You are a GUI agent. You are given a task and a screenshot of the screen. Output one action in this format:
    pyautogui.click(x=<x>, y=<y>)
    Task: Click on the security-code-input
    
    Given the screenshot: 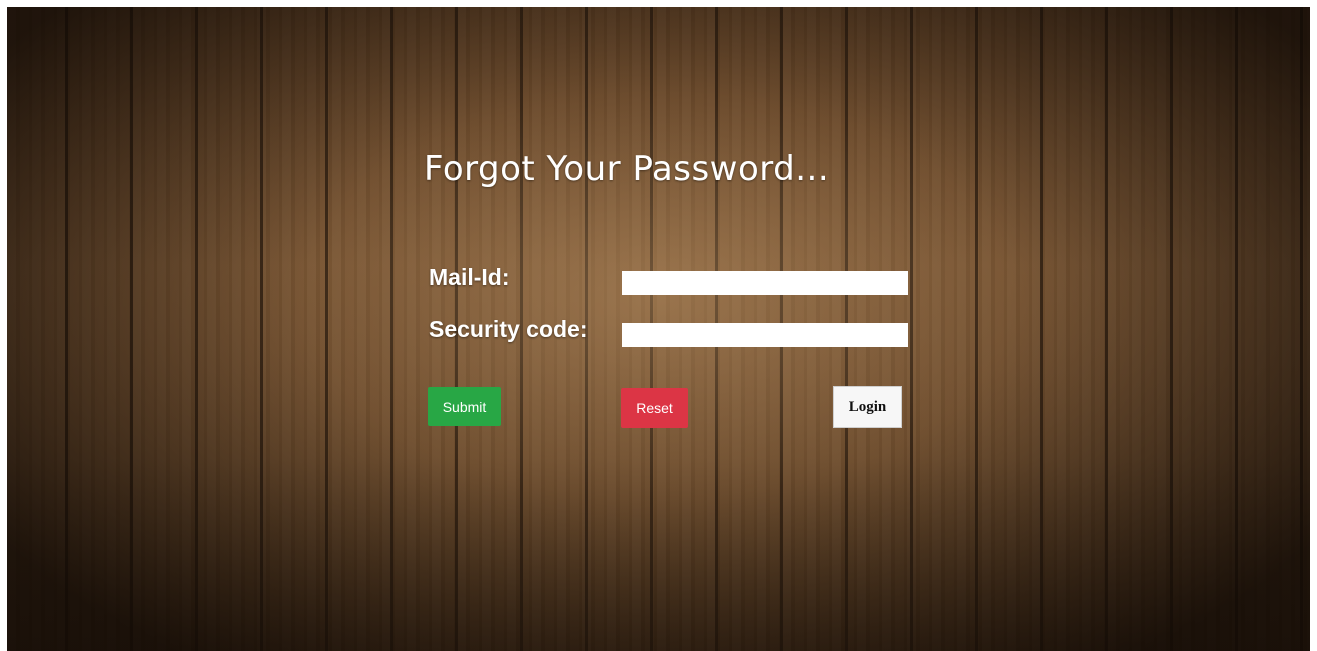 What is the action you would take?
    pyautogui.click(x=765, y=335)
    